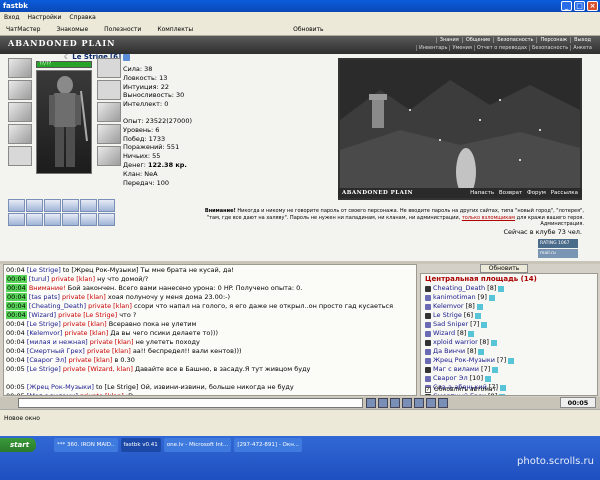 This screenshot has width=600, height=480. Describe the element at coordinates (60, 387) in the screenshot. I see `chat-user: [Жрец Рок-Музыки]` at that location.